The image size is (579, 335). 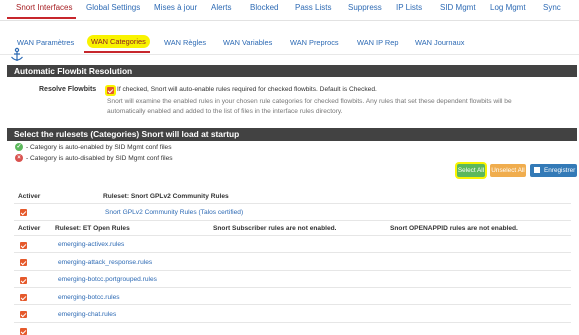 I want to click on tab-log-mgmt: Log Mgmt, so click(x=508, y=7).